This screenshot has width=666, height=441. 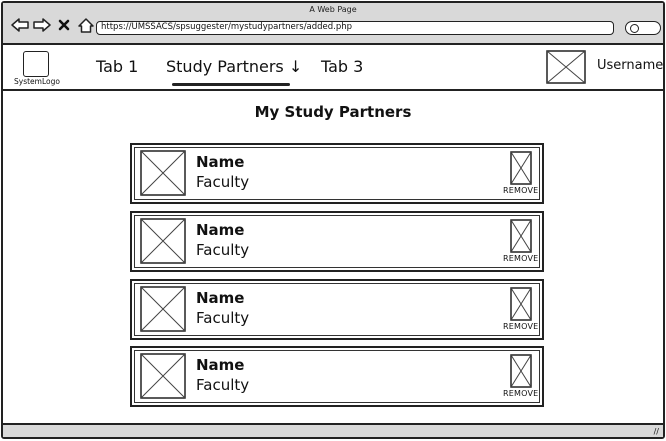 What do you see at coordinates (333, 9) in the screenshot?
I see `window-title: A Web Page` at bounding box center [333, 9].